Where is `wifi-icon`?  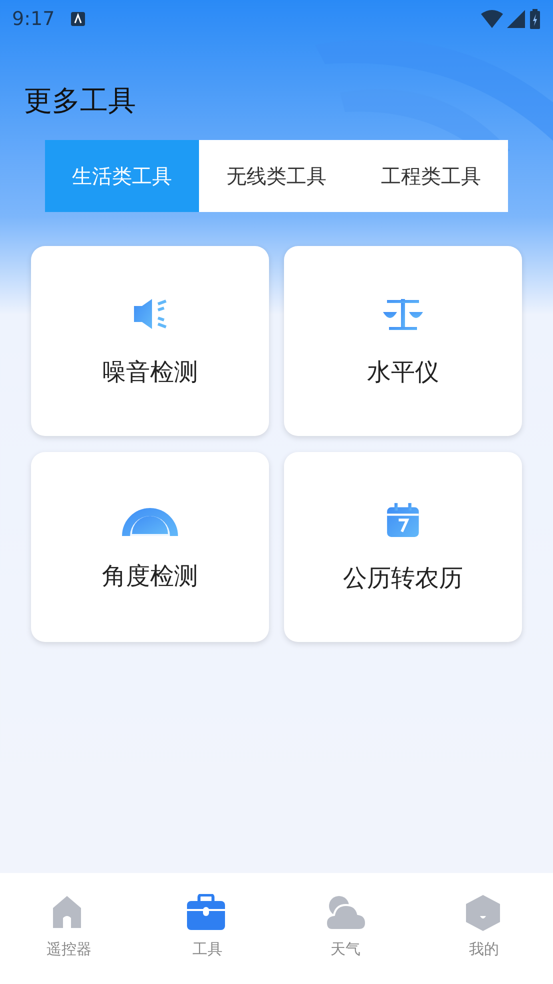 wifi-icon is located at coordinates (492, 19).